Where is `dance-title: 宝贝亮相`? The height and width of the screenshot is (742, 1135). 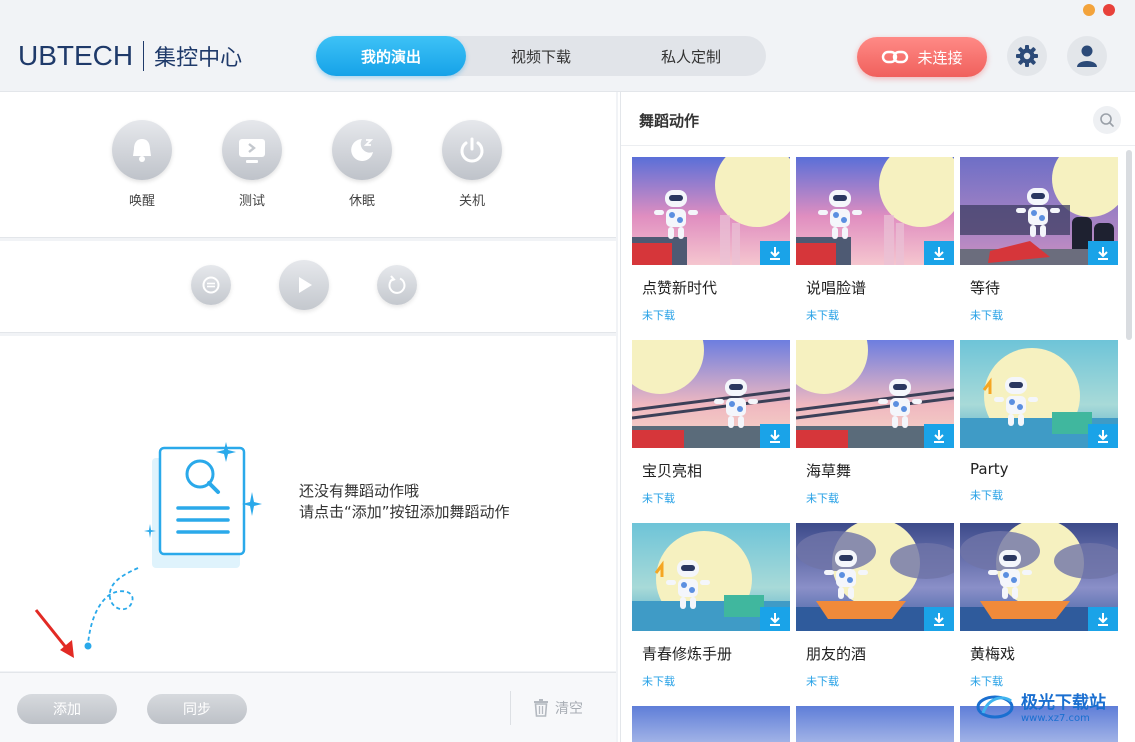 dance-title: 宝贝亮相 is located at coordinates (672, 471).